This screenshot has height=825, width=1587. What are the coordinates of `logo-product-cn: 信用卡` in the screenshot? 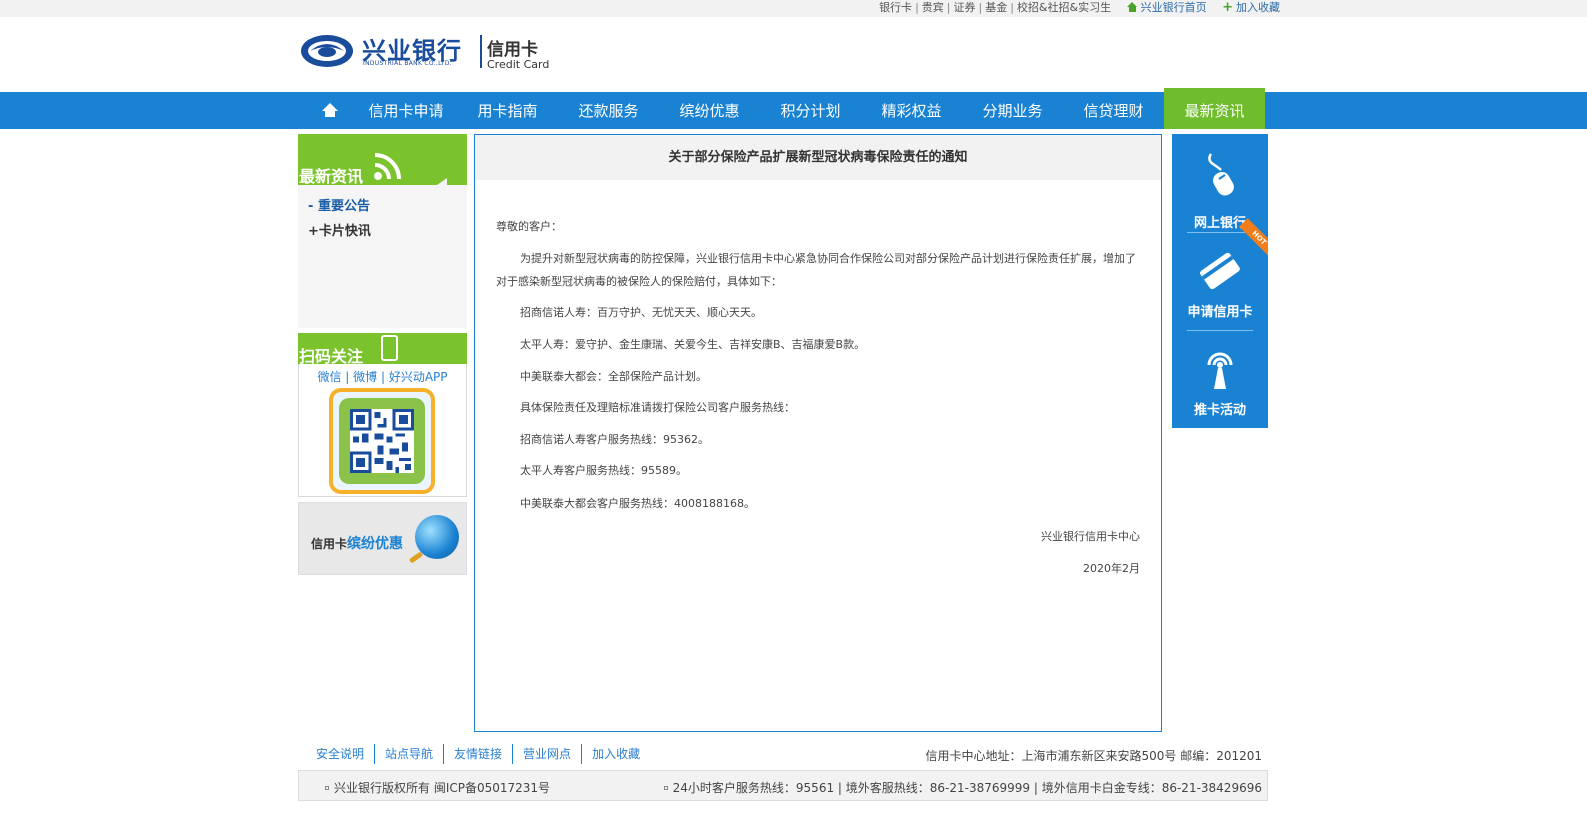 It's located at (512, 50).